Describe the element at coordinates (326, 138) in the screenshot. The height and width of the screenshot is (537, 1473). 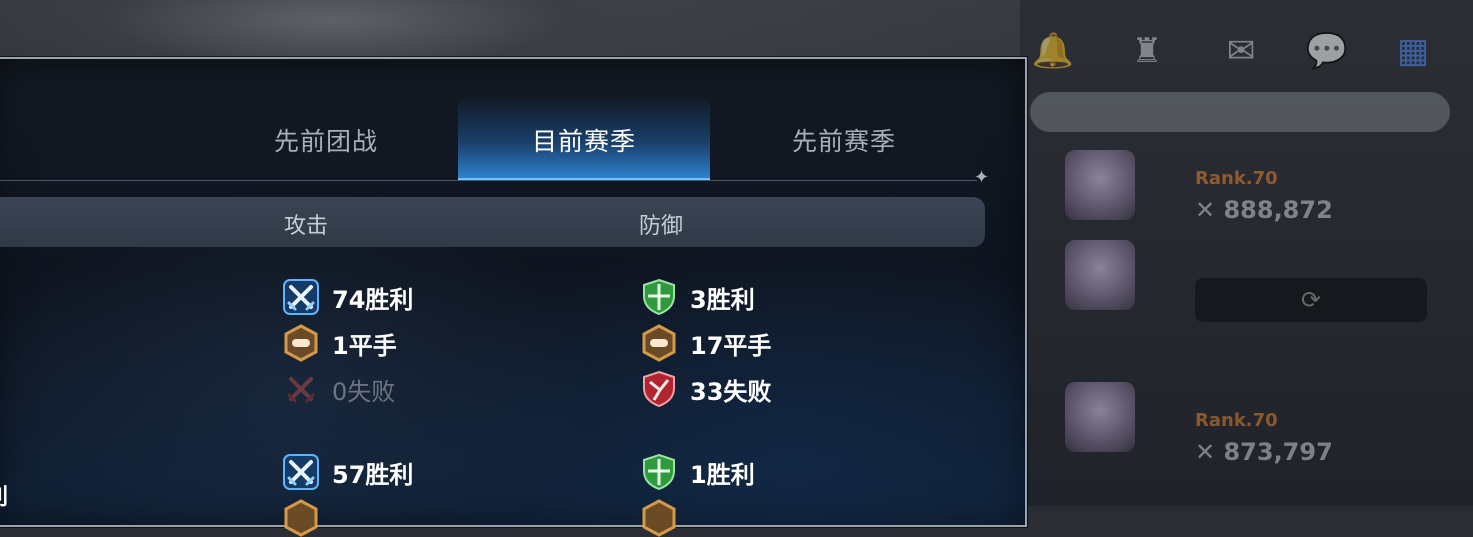
I see `tab-previous-raid: 先前团战` at that location.